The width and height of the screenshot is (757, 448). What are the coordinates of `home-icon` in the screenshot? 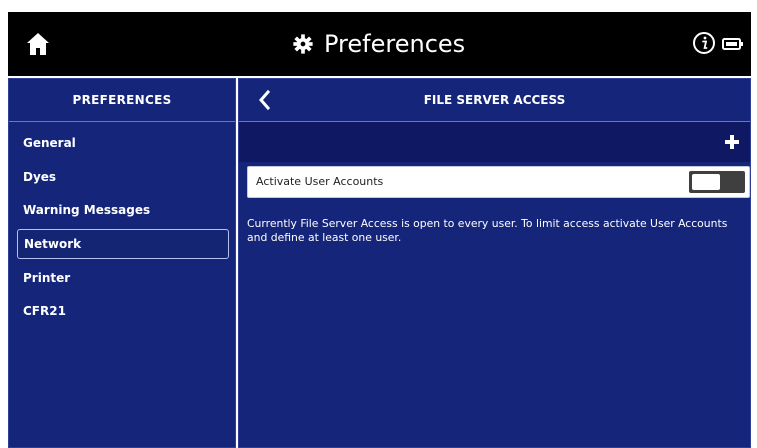 It's located at (38, 44).